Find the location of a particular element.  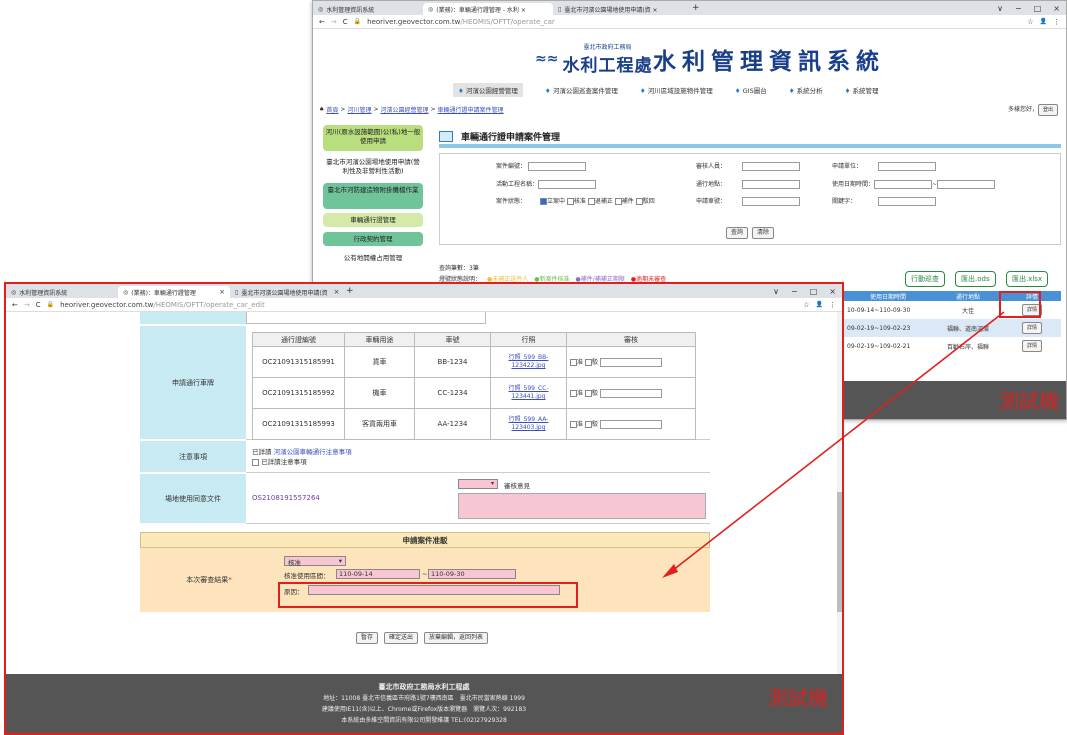

back-tab-1: ◎ 水利管理資訊系統 is located at coordinates (368, 9).